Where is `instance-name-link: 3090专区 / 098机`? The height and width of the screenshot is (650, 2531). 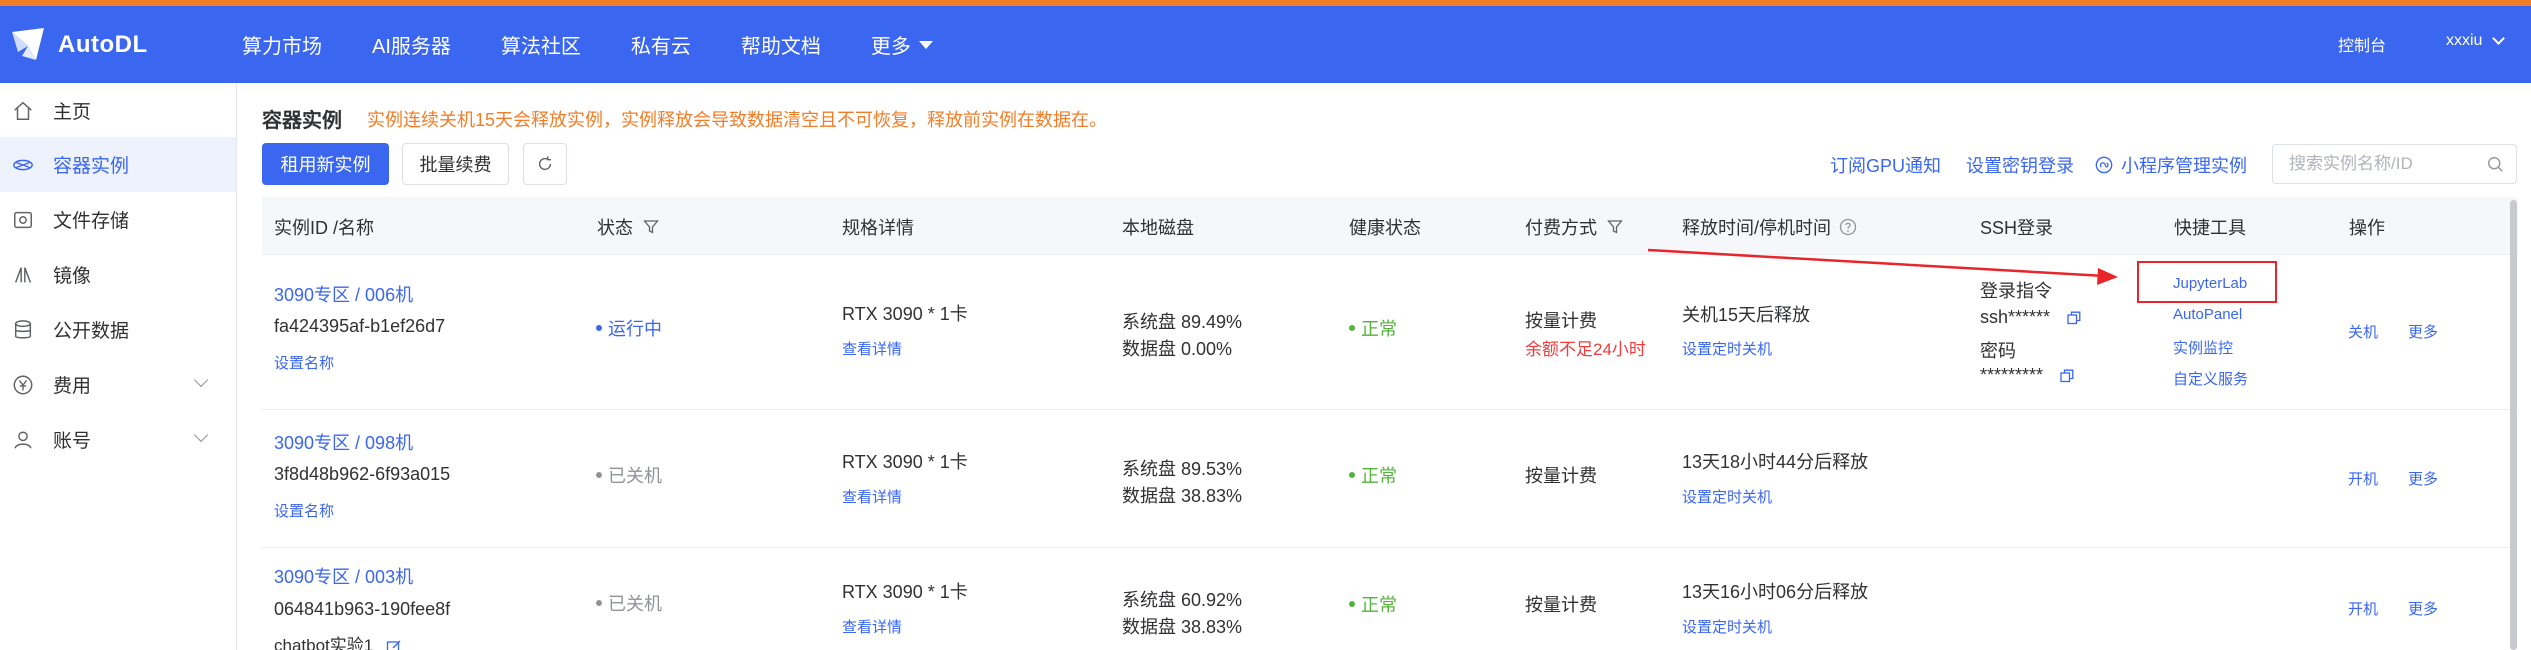
instance-name-link: 3090专区 / 098机 is located at coordinates (343, 442).